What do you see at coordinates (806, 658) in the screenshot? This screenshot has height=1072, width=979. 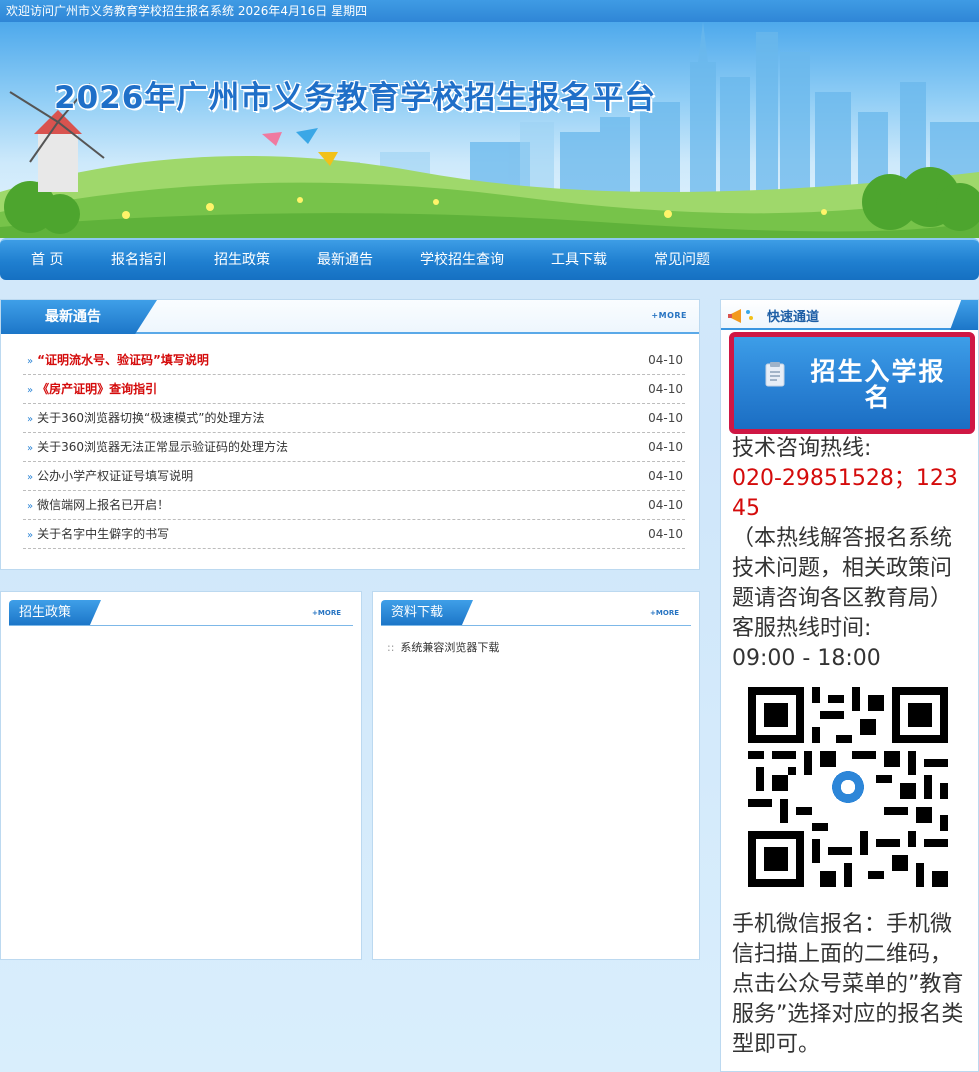 I see `service-hours: 09:00 - 18:00` at bounding box center [806, 658].